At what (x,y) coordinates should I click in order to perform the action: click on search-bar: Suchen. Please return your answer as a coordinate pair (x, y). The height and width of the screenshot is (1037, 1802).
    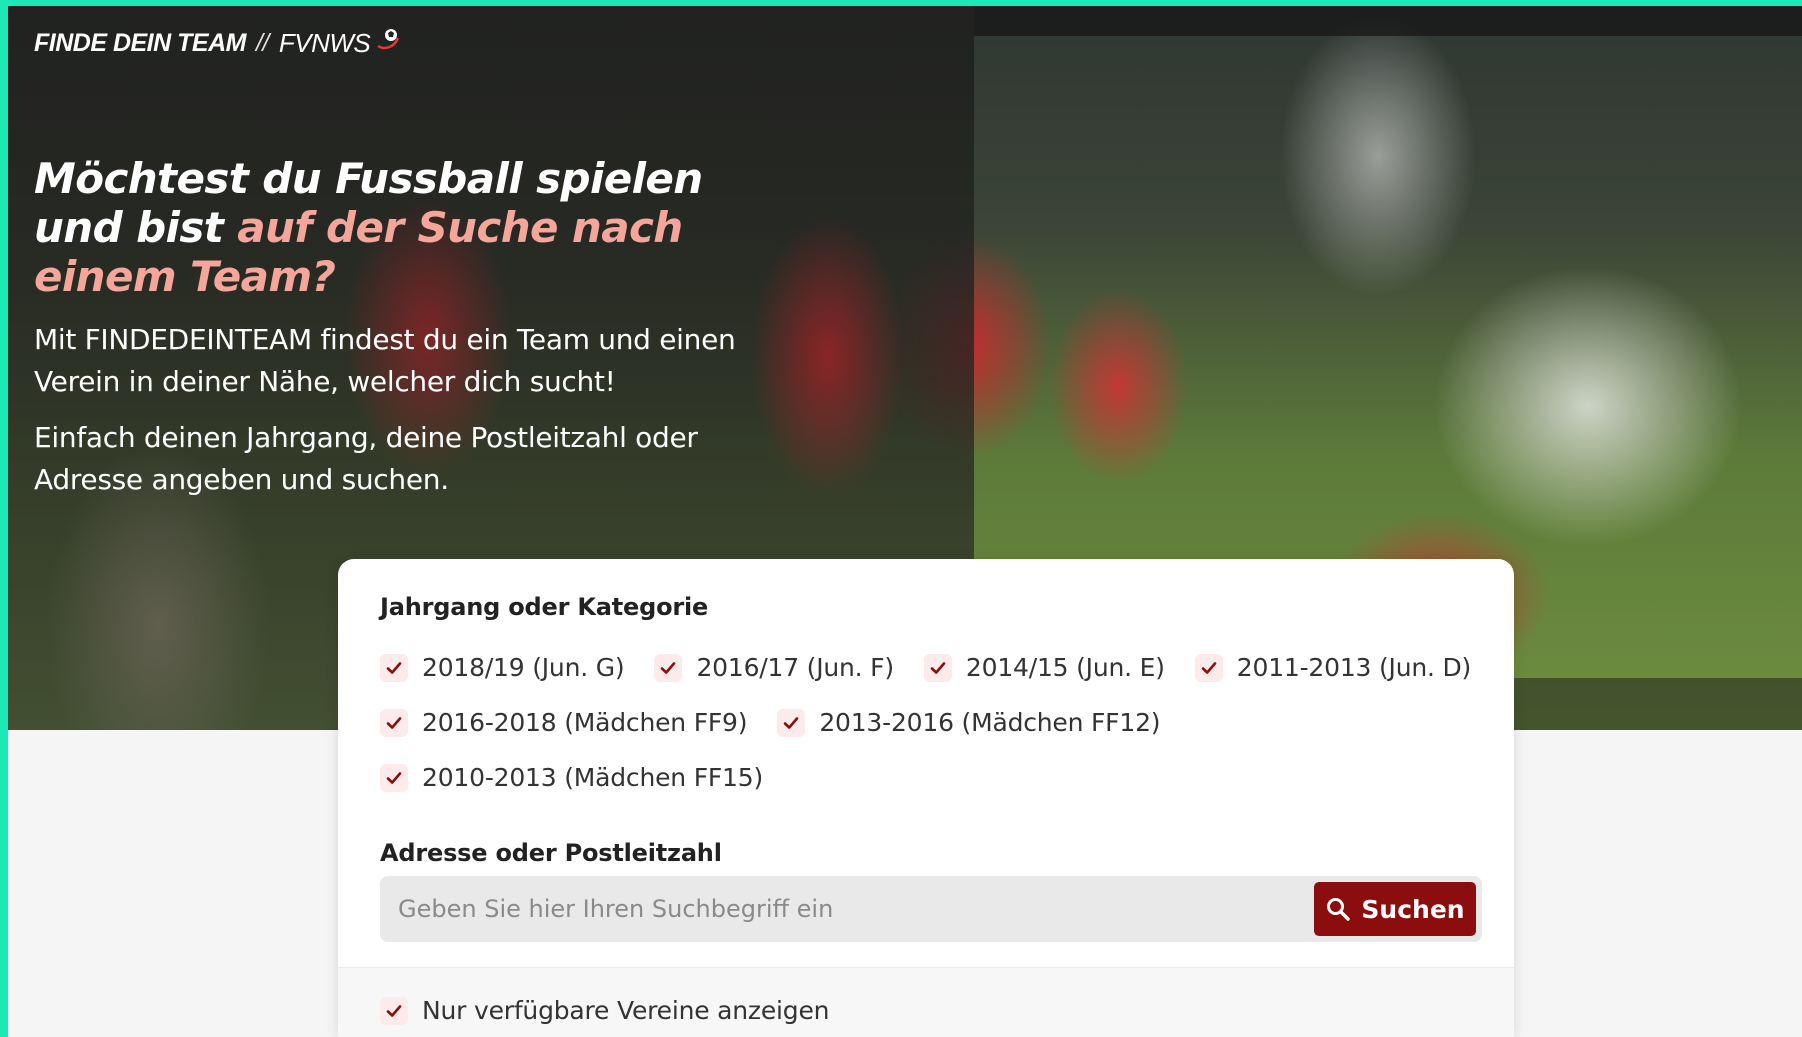
    Looking at the image, I should click on (931, 909).